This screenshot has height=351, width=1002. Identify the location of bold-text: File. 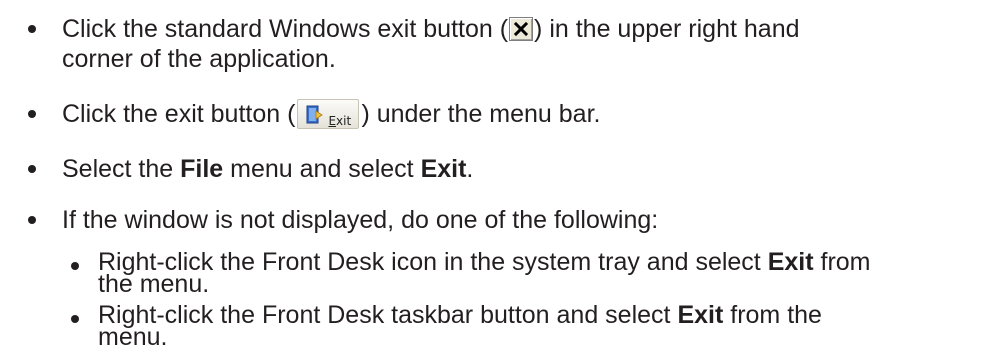
(202, 169).